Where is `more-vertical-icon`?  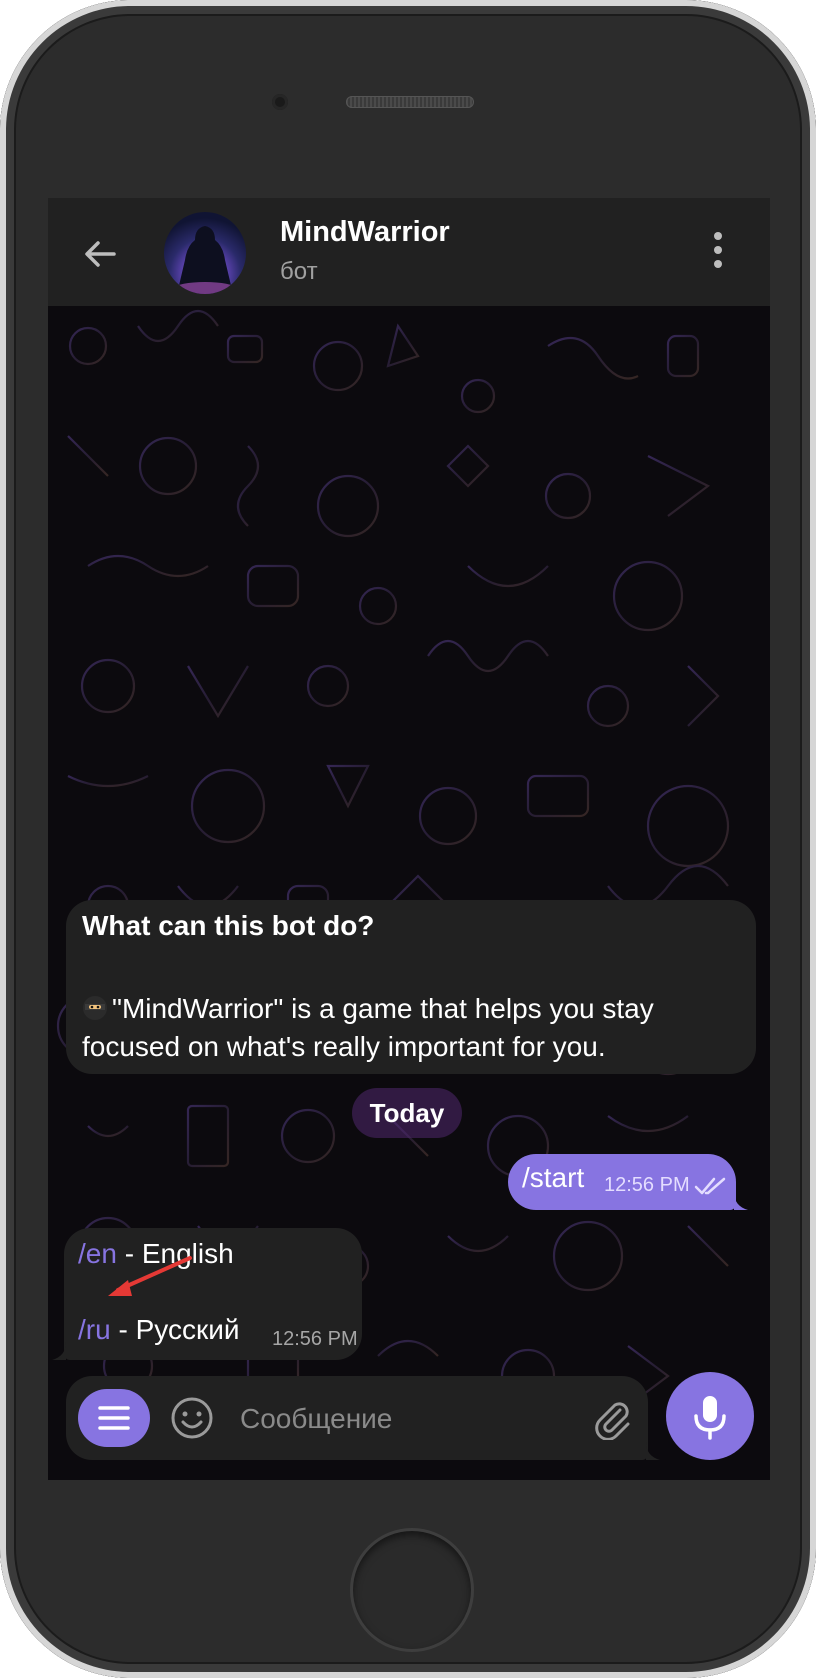
more-vertical-icon is located at coordinates (718, 250).